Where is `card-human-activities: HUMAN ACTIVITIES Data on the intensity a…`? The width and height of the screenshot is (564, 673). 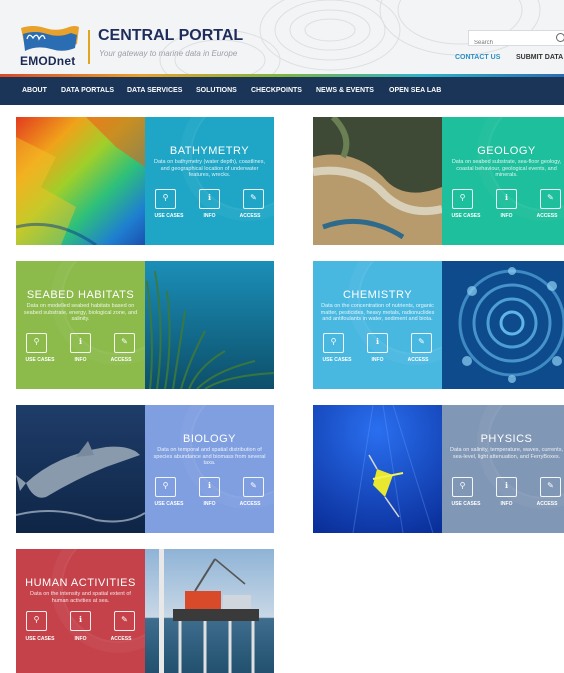 card-human-activities: HUMAN ACTIVITIES Data on the intensity a… is located at coordinates (145, 611).